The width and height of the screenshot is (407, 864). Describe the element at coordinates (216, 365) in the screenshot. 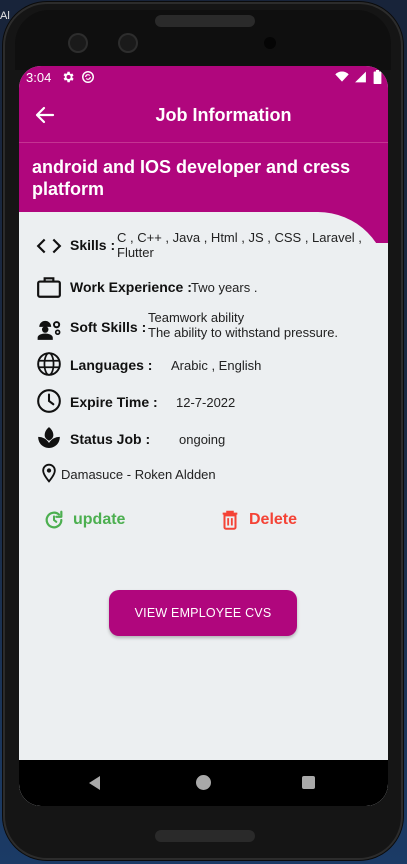

I see `languages-value: Arabic , English` at that location.